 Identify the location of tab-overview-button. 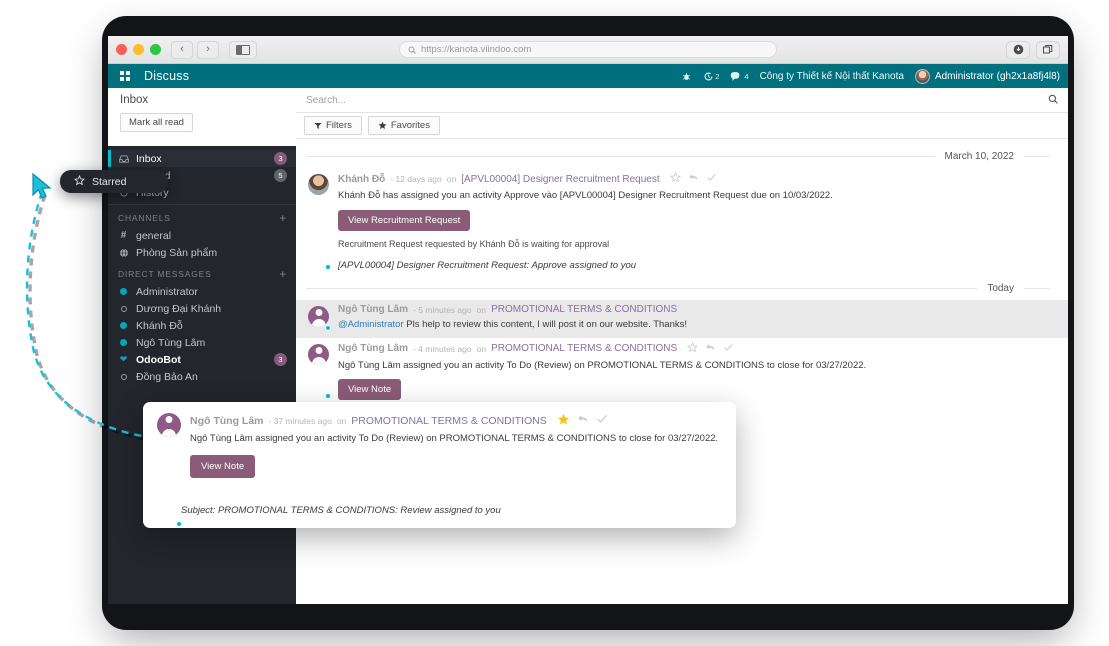
(1048, 49).